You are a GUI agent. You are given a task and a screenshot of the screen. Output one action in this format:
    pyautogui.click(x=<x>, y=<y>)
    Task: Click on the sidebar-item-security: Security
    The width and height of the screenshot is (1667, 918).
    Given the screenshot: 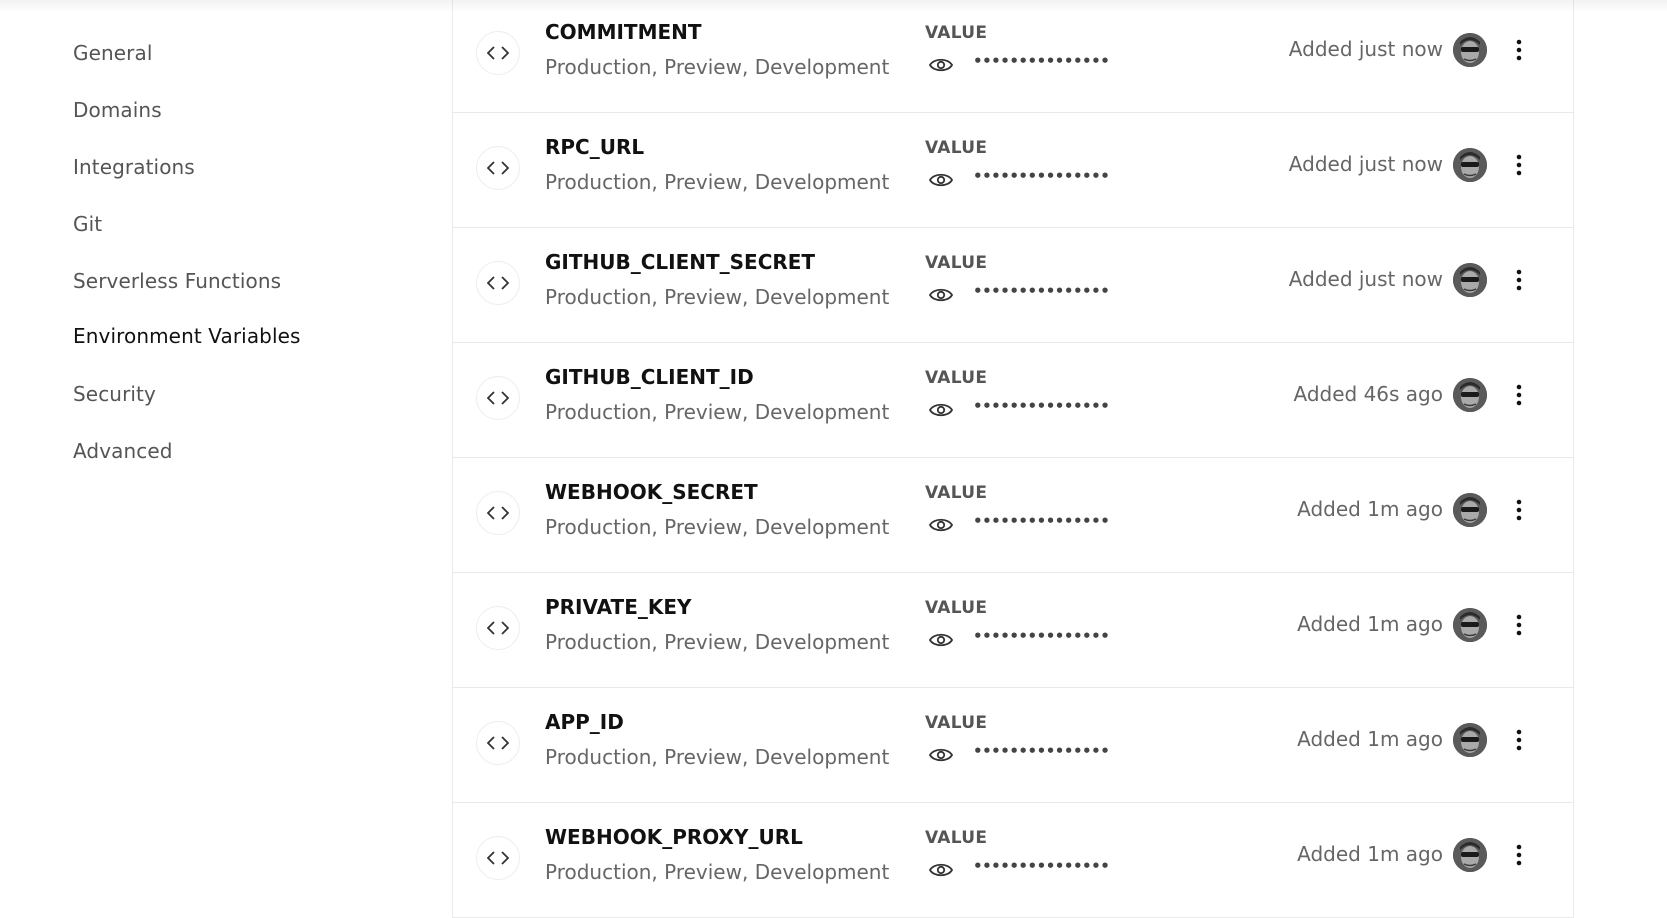 What is the action you would take?
    pyautogui.click(x=114, y=394)
    